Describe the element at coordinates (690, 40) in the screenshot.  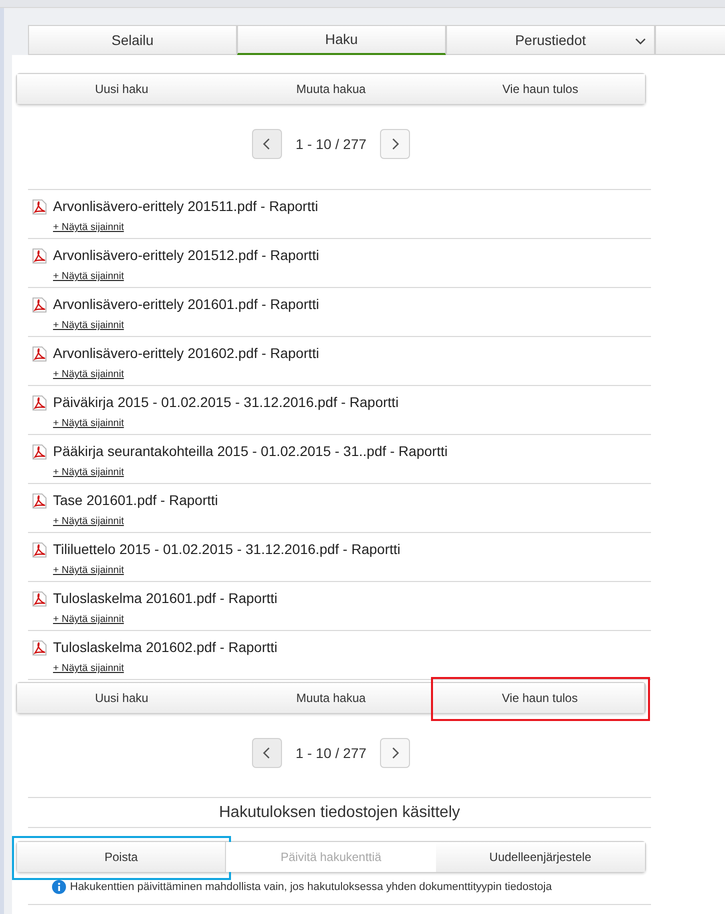
I see `tab` at that location.